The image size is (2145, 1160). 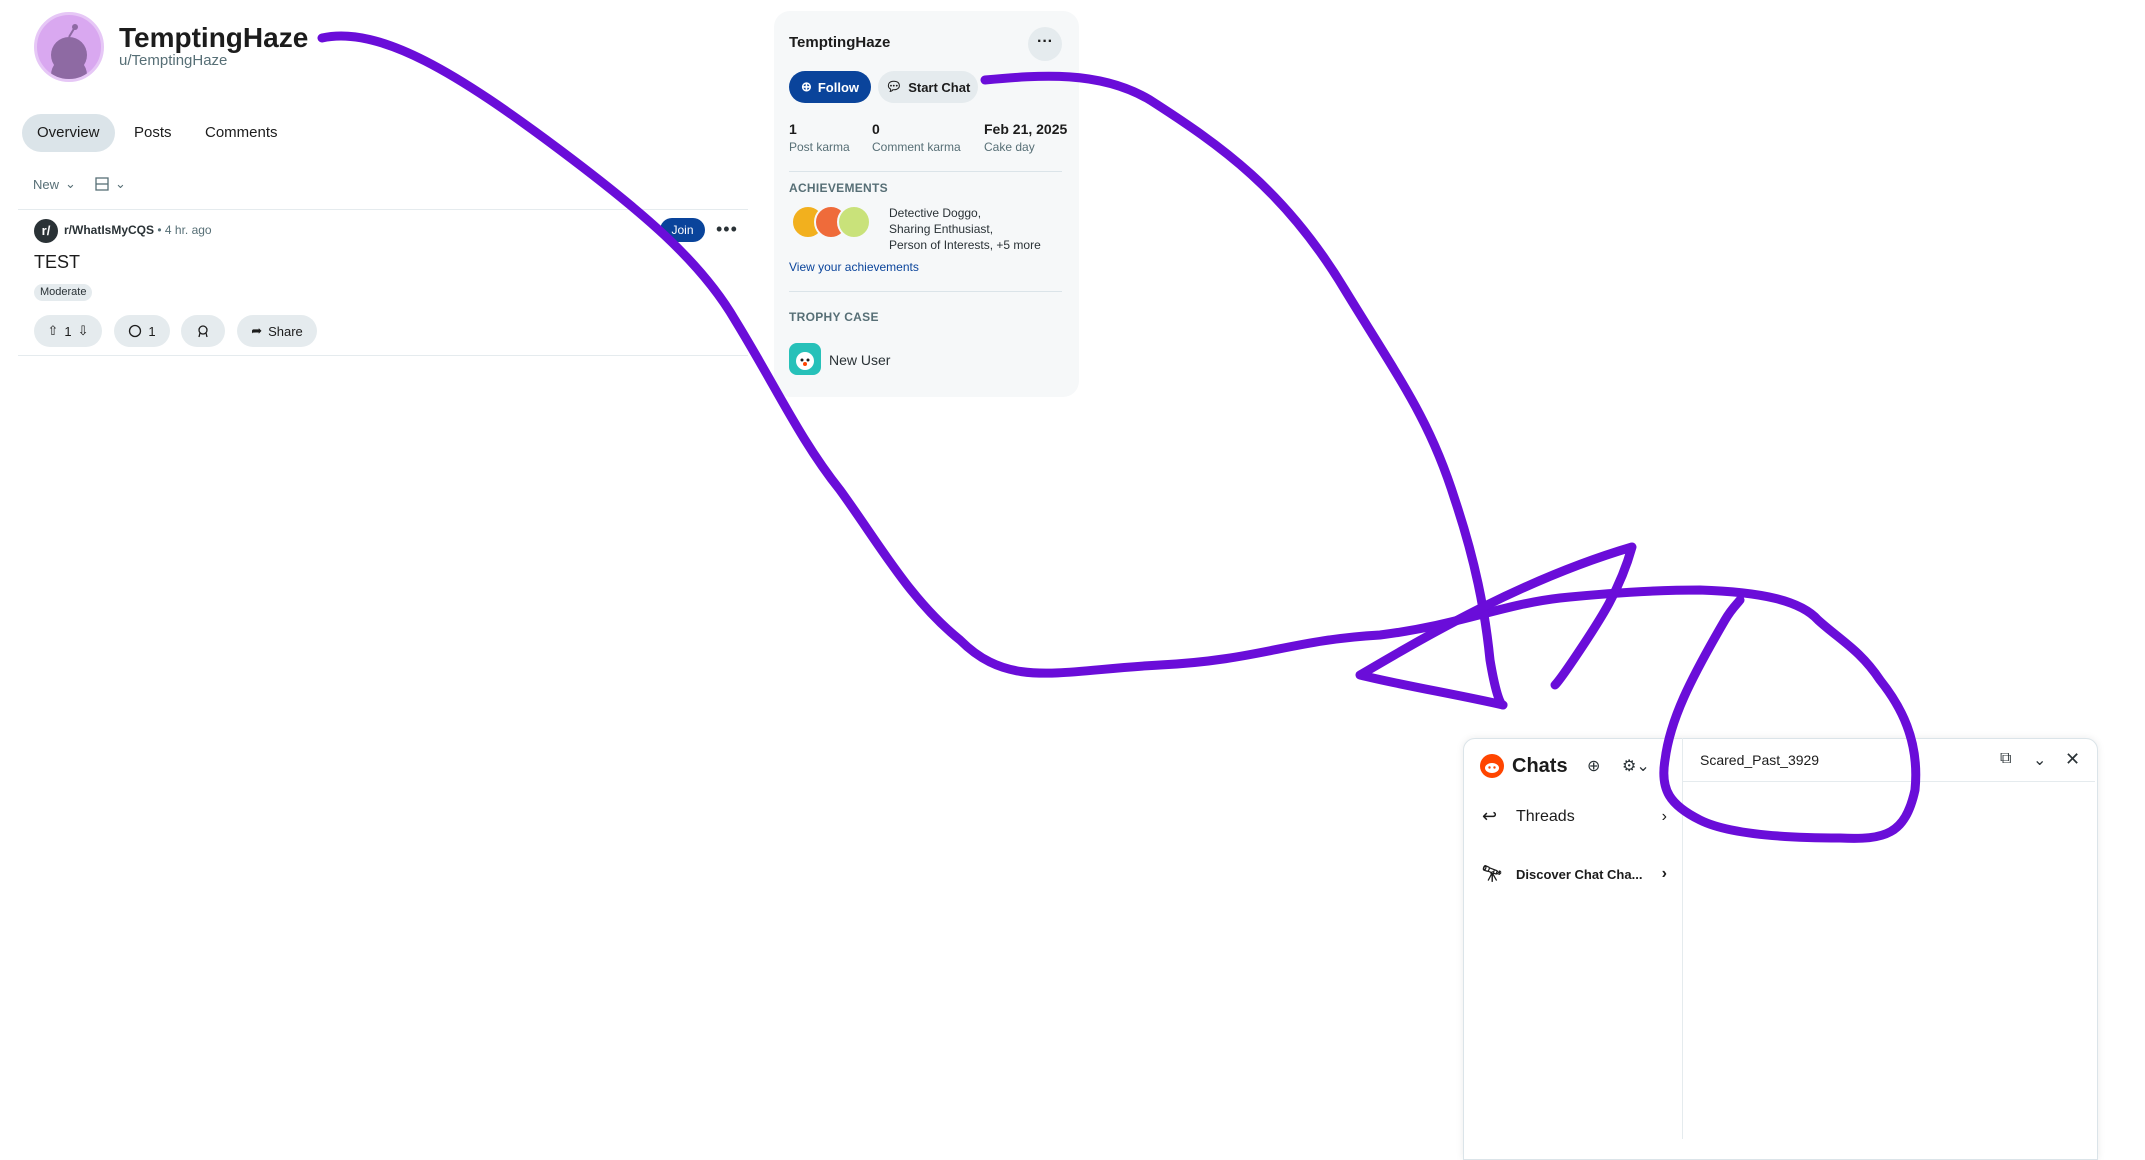 What do you see at coordinates (46, 184) in the screenshot?
I see `sort-label: New` at bounding box center [46, 184].